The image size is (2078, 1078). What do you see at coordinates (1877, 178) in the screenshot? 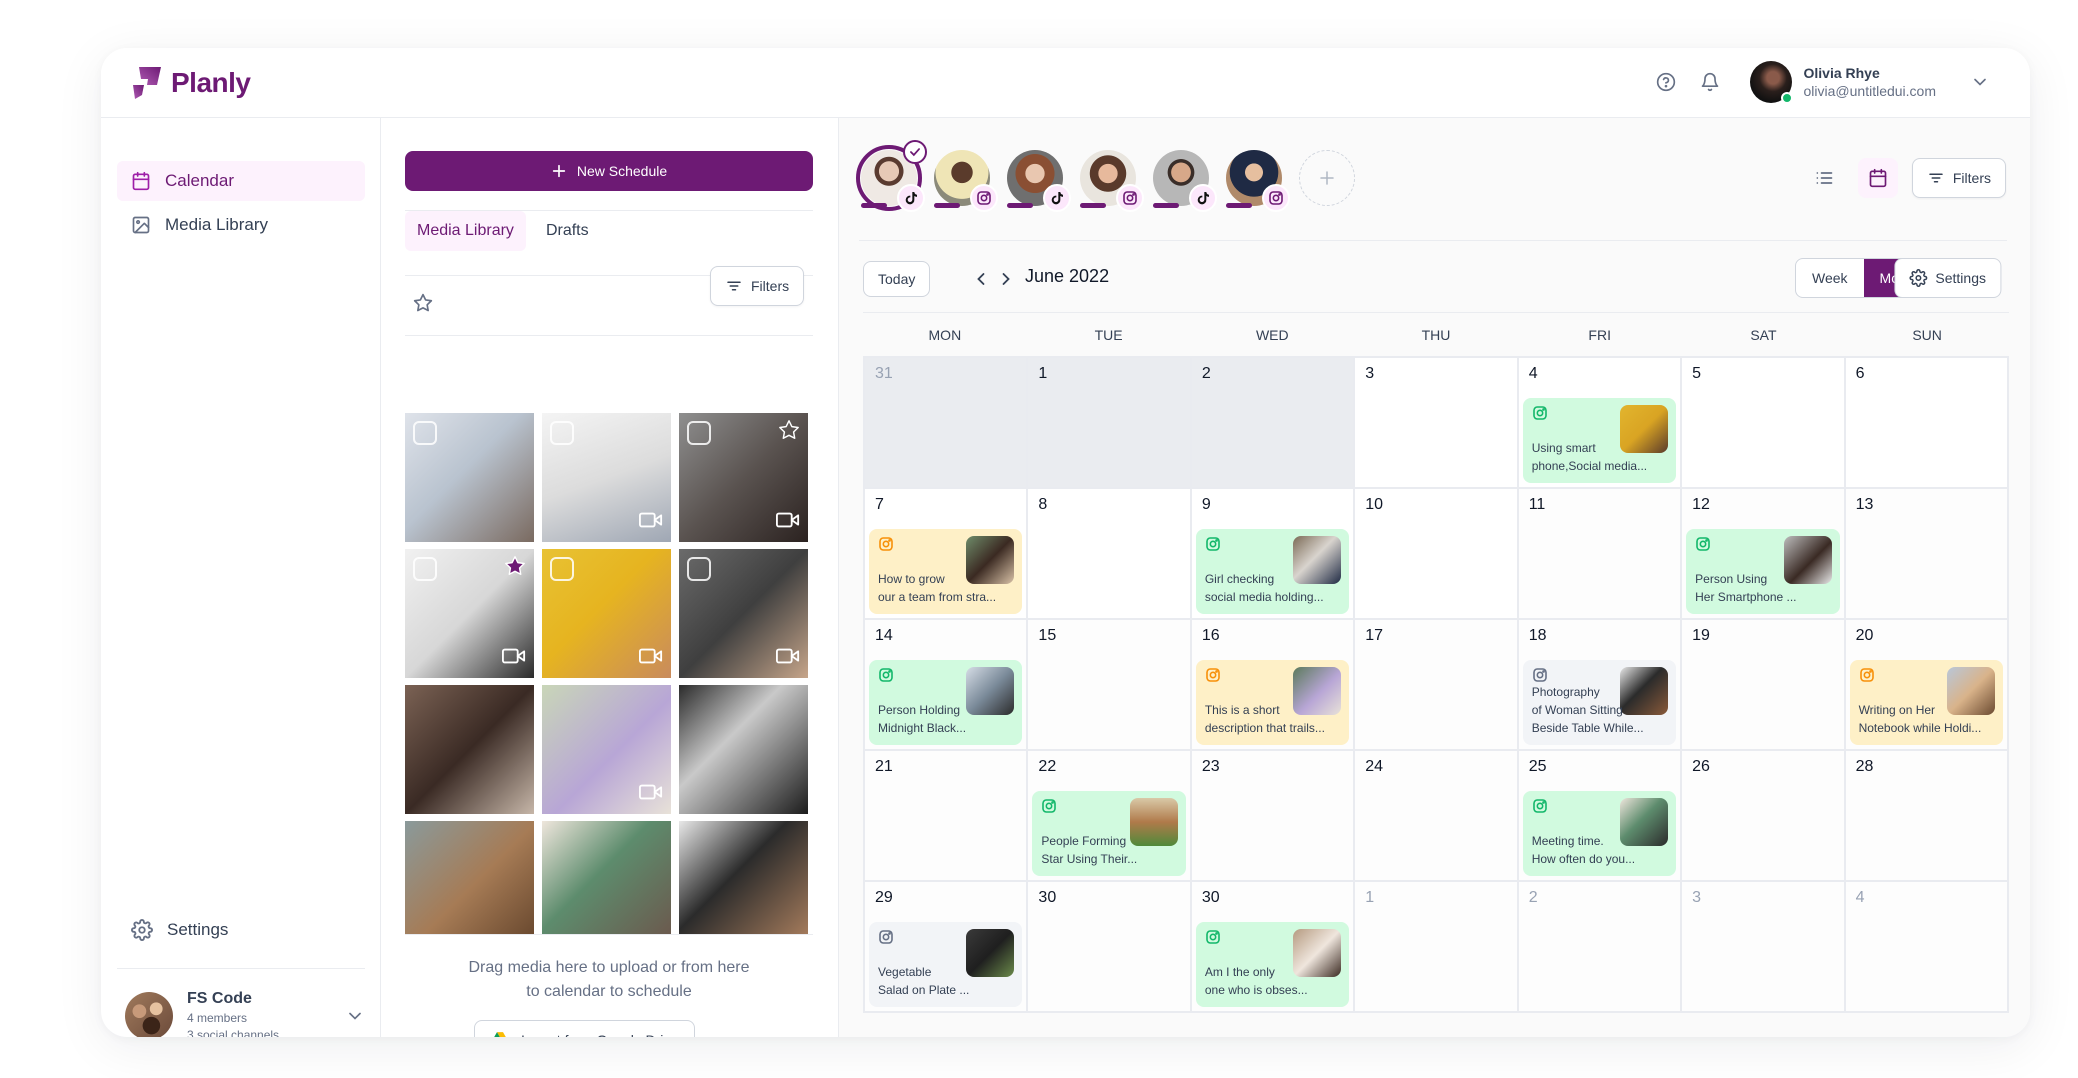
I see `calendar-view-button` at bounding box center [1877, 178].